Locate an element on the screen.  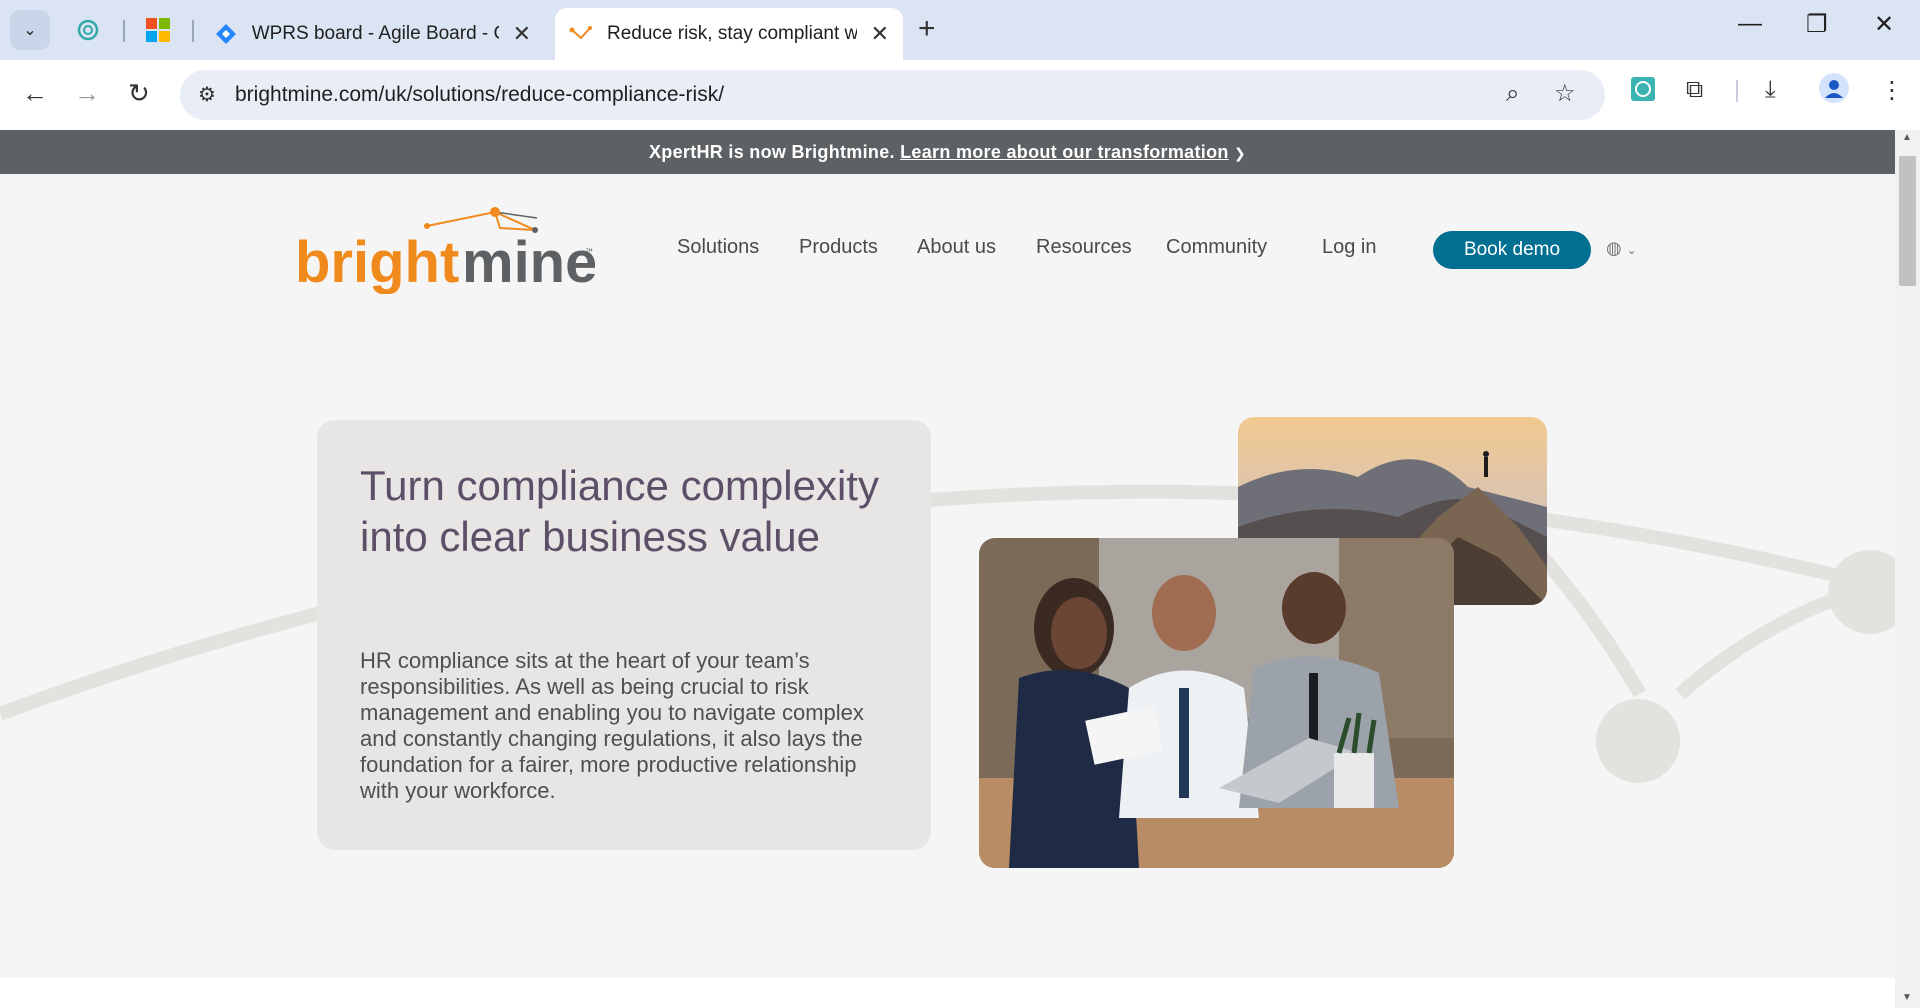
logo-mark: bright mine ™ is located at coordinates (446, 251).